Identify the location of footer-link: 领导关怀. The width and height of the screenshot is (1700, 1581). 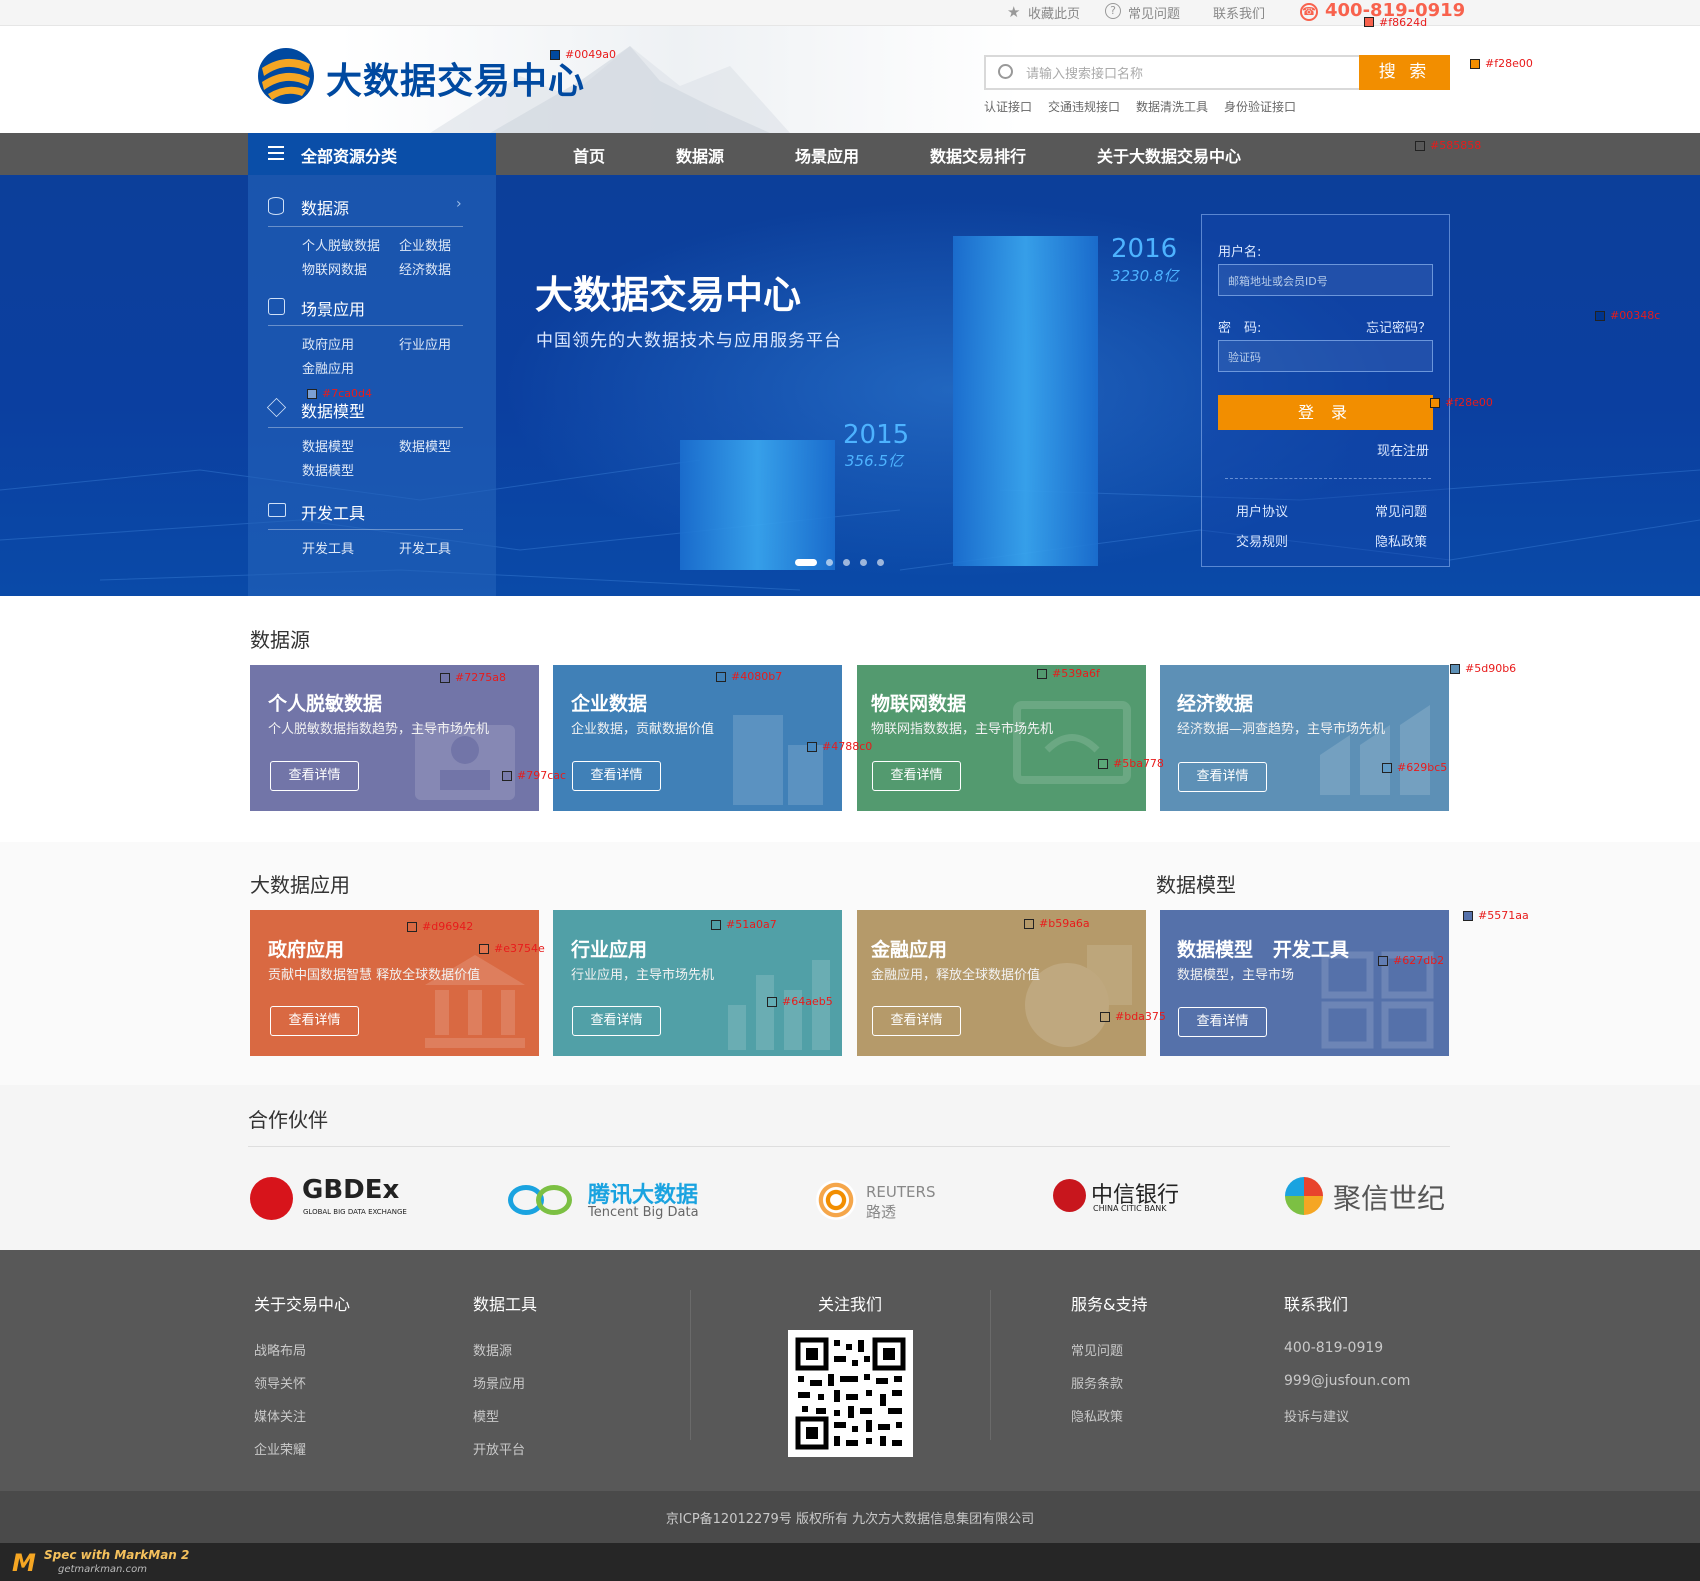
(280, 1382).